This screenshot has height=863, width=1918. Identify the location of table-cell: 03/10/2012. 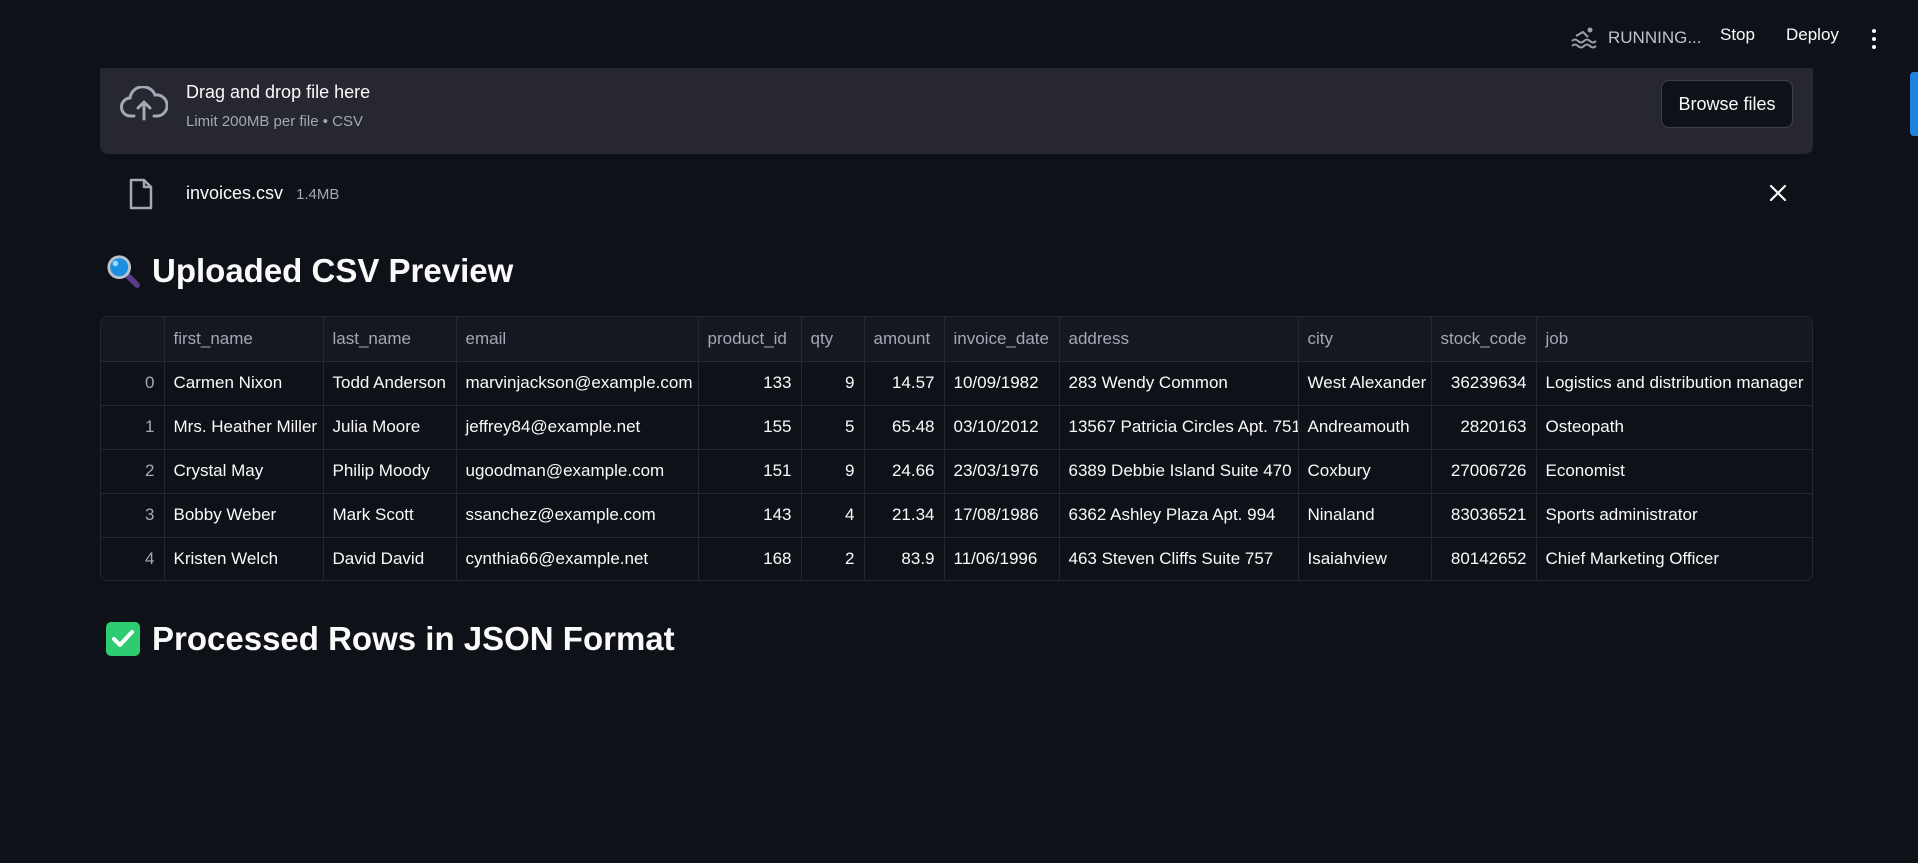
(1002, 427).